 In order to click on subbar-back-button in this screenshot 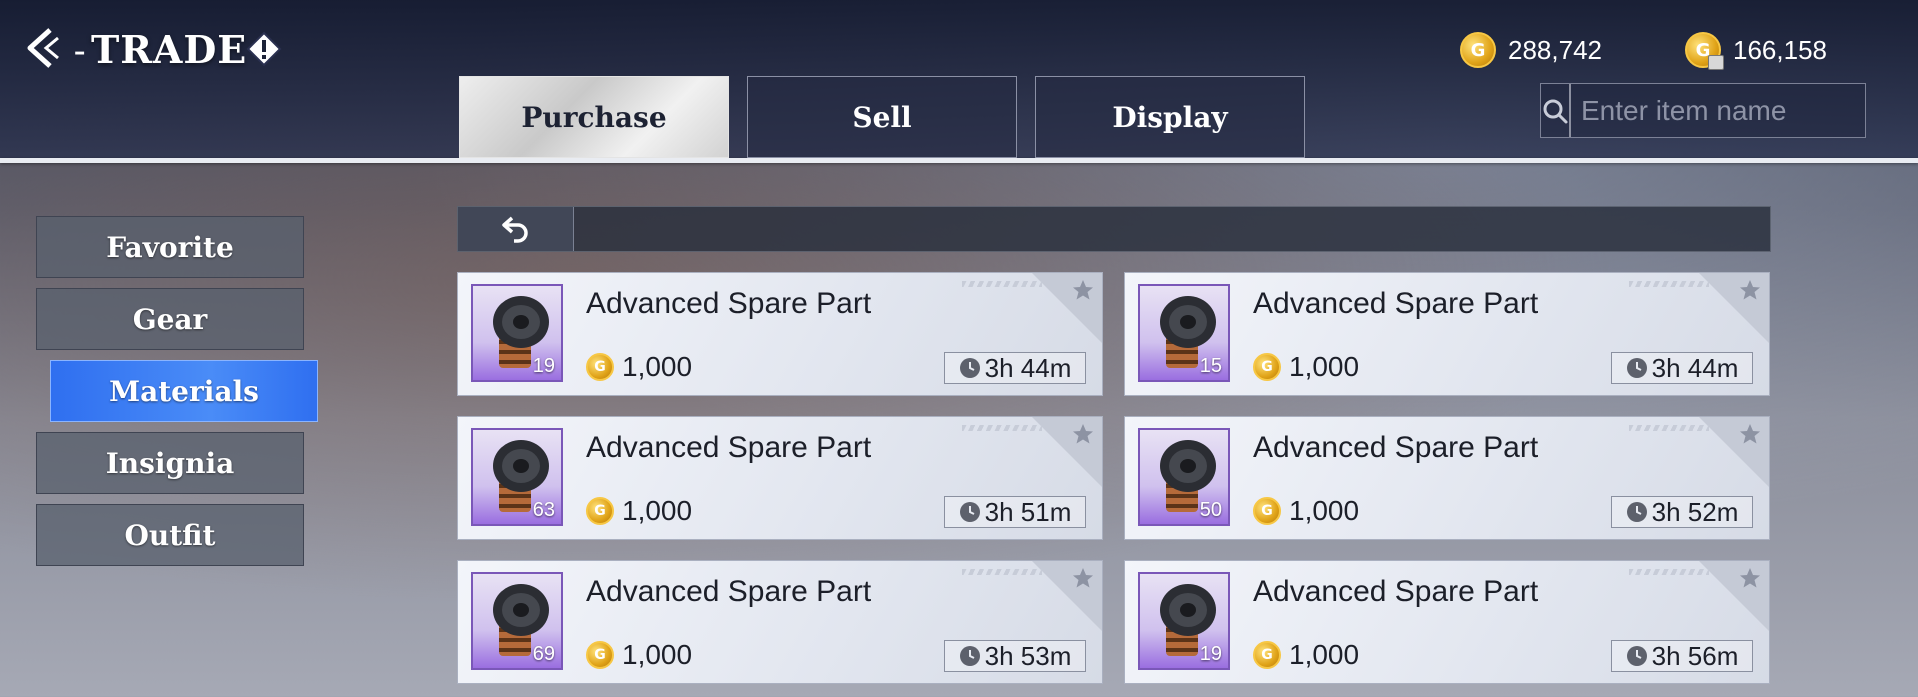, I will do `click(516, 229)`.